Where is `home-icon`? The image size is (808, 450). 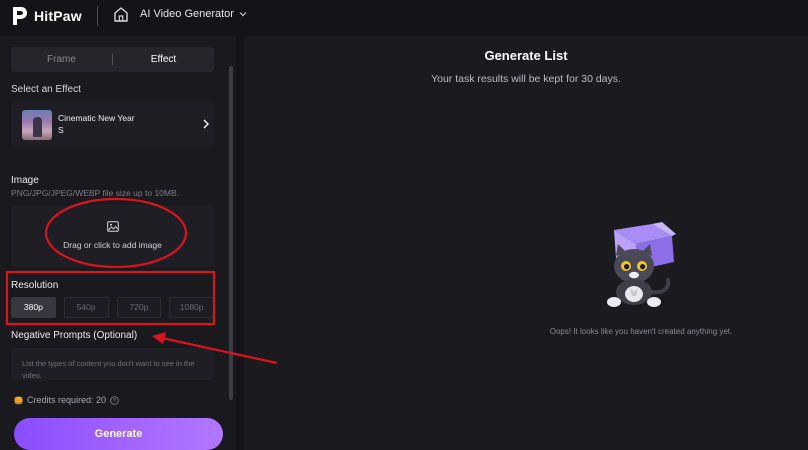 home-icon is located at coordinates (121, 14).